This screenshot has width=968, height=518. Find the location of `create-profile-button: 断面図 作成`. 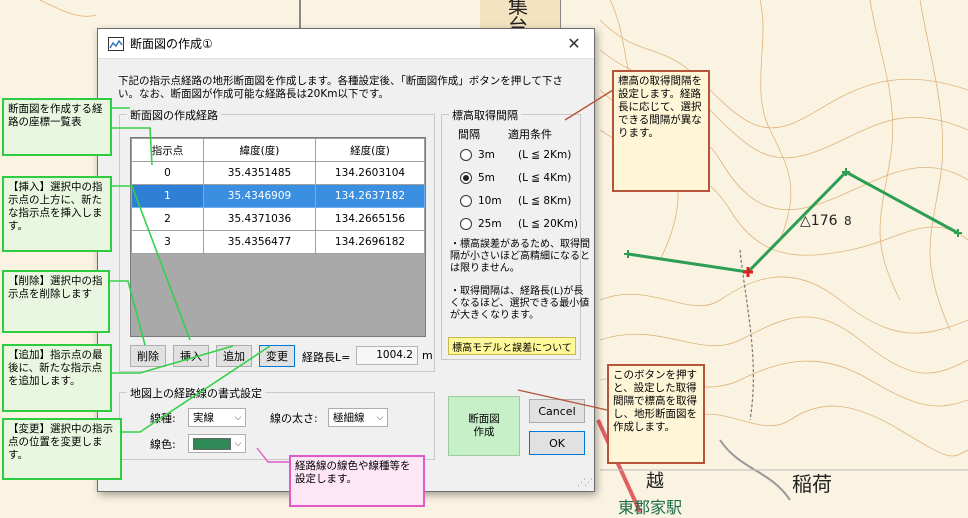

create-profile-button: 断面図 作成 is located at coordinates (484, 426).